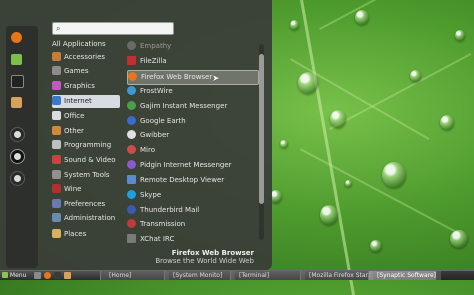 This screenshot has width=474, height=295. I want to click on category-wine: Wine, so click(86, 189).